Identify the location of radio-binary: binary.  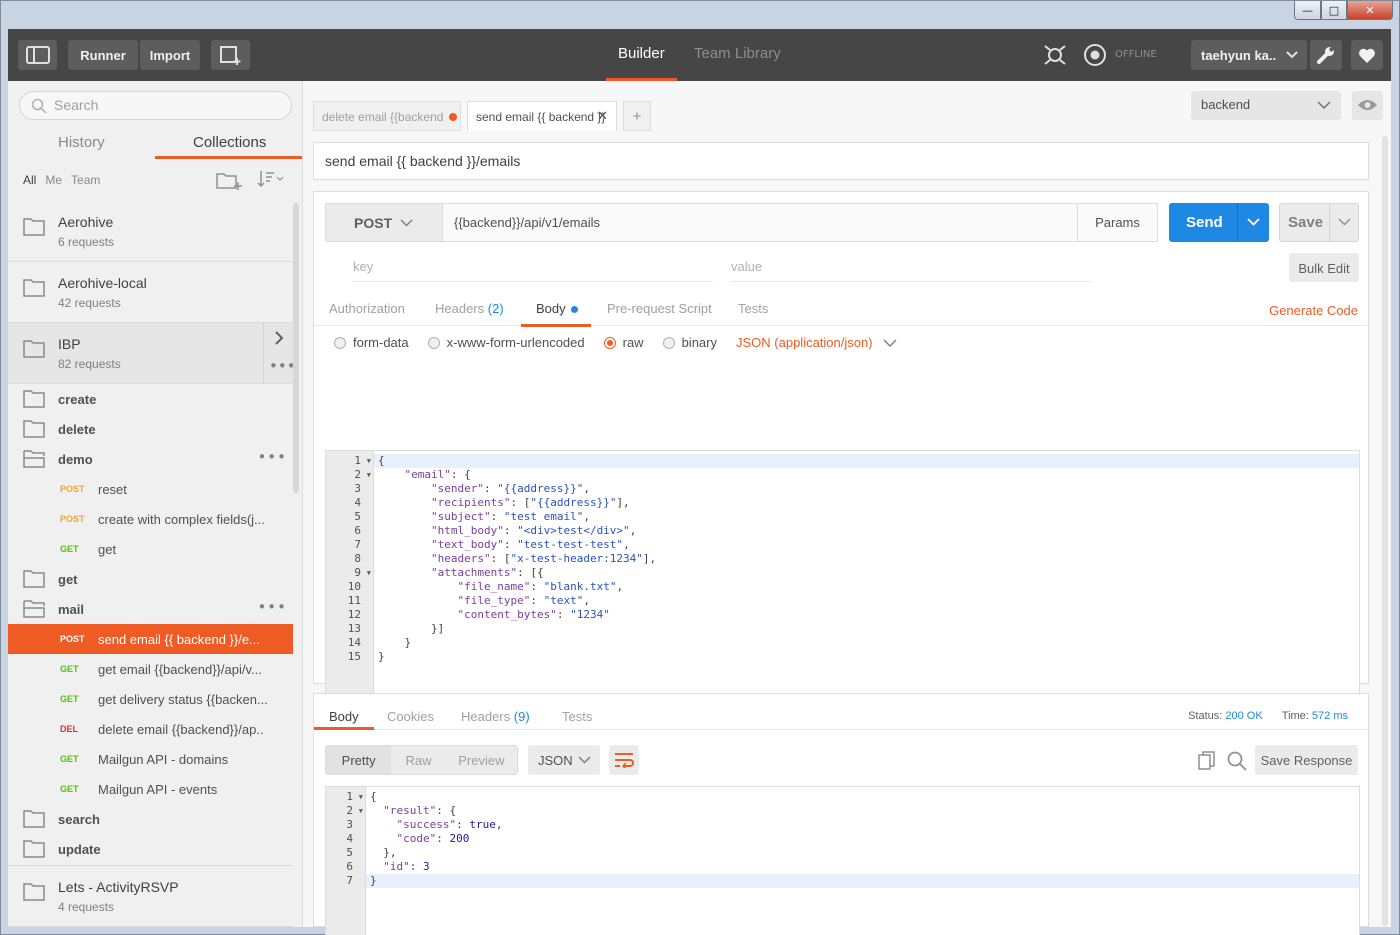
(689, 342).